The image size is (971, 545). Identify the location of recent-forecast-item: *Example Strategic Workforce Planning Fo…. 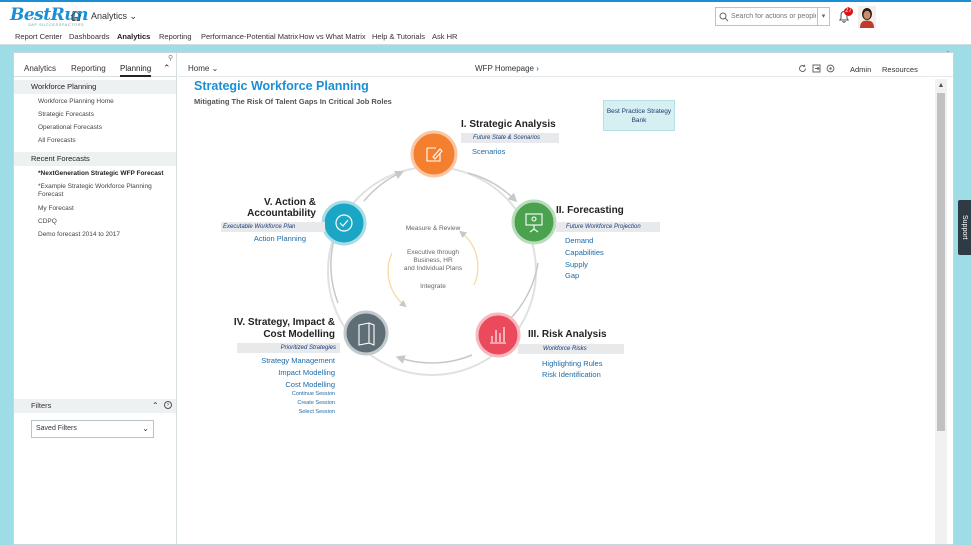
(105, 191).